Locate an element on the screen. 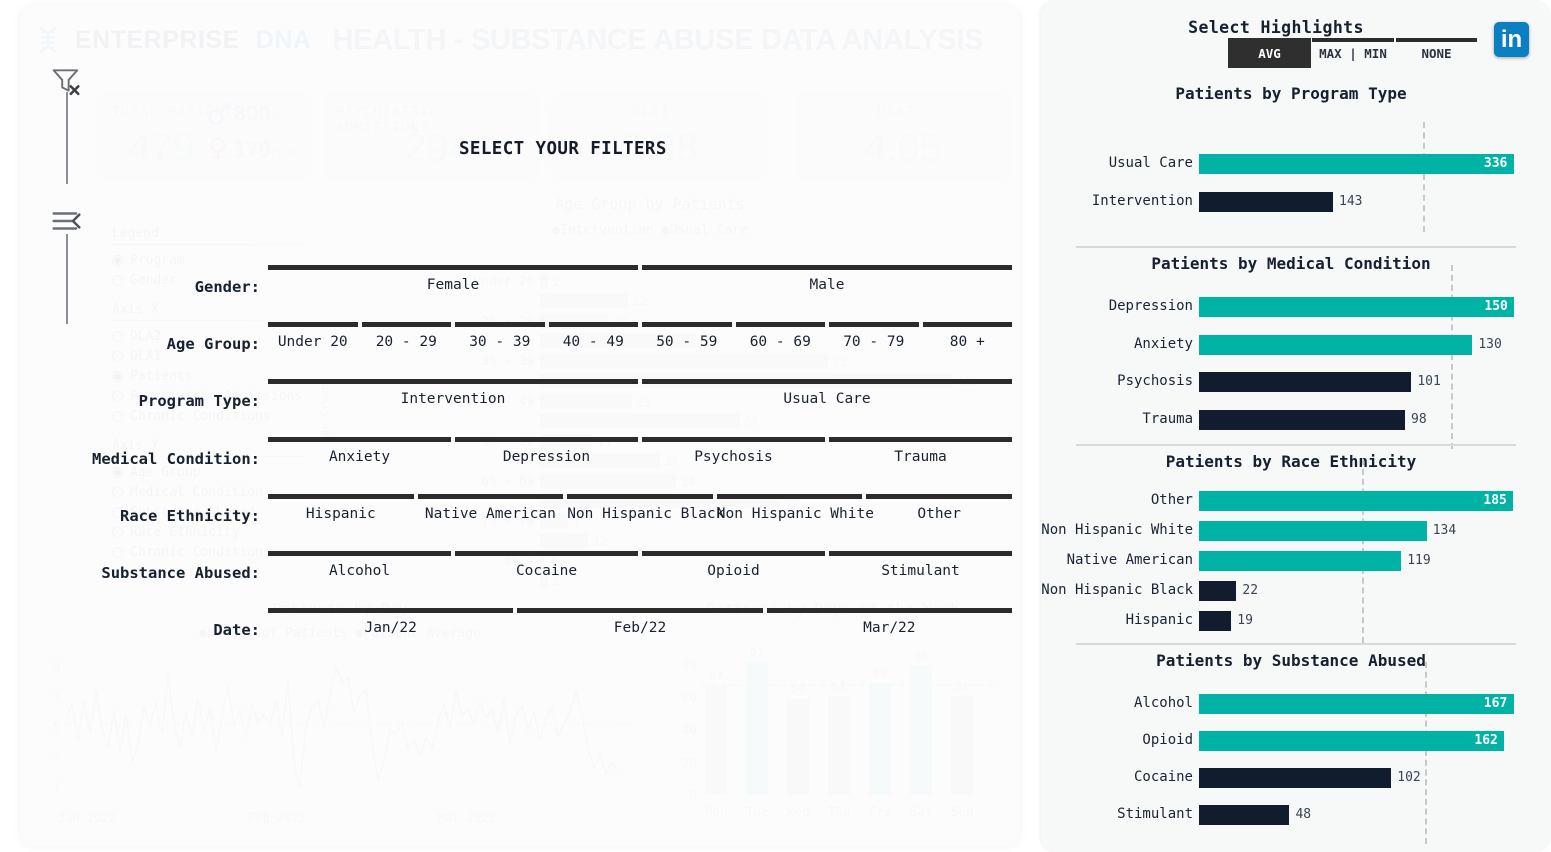 The width and height of the screenshot is (1551, 852). chart-bar-row: Non Hispanic White 134 is located at coordinates (1296, 531).